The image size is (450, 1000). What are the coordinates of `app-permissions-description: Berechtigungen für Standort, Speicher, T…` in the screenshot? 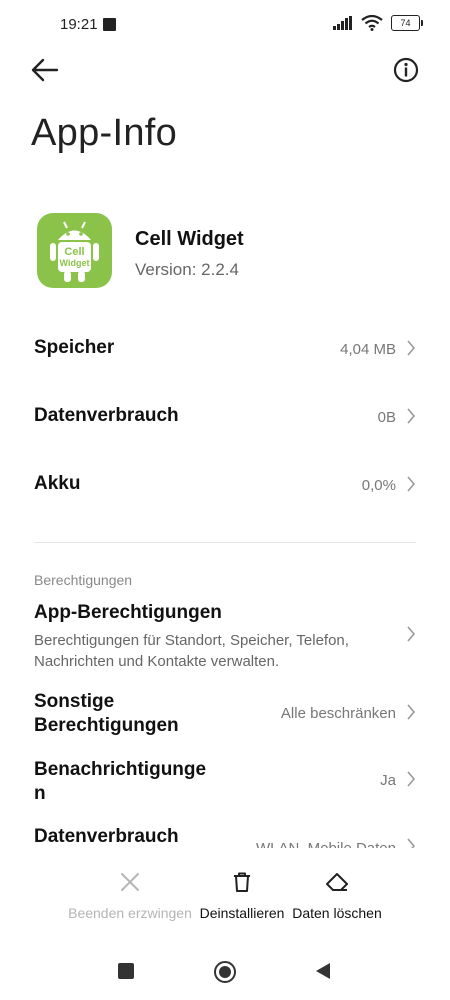 It's located at (191, 651).